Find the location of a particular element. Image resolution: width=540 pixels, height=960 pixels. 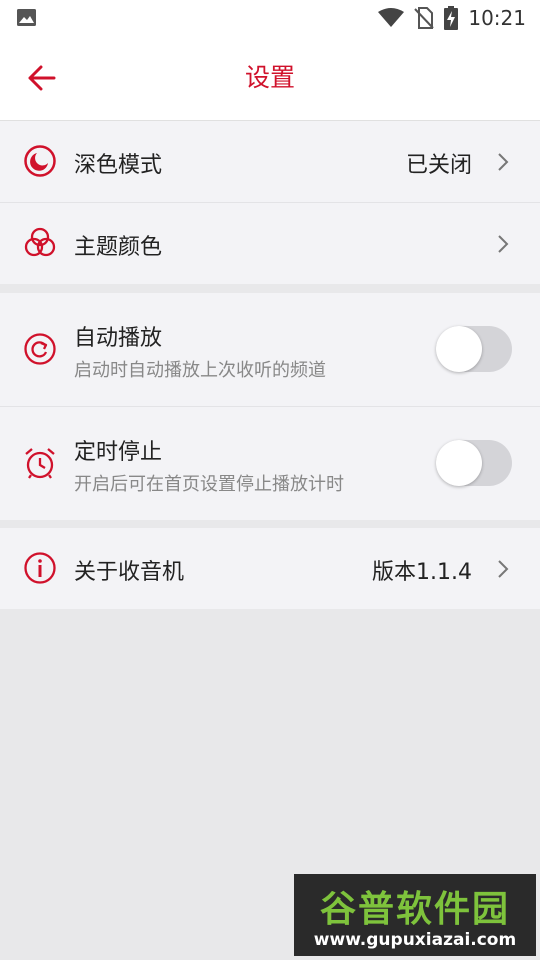

about-group: 关于收音机 版本1.1.4 is located at coordinates (270, 568).